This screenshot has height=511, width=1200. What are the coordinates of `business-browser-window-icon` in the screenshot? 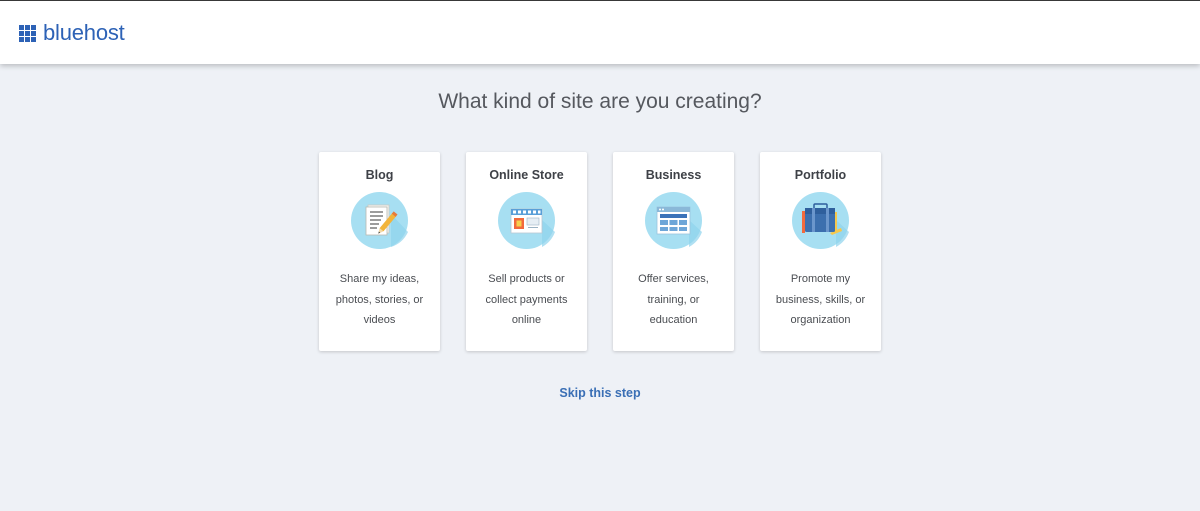 It's located at (673, 220).